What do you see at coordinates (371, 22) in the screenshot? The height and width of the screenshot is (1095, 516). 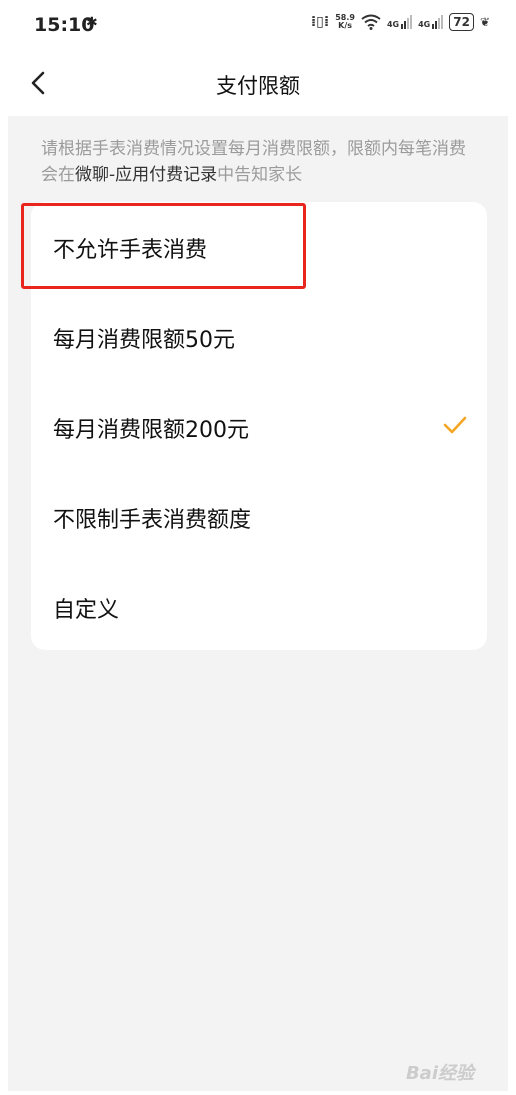 I see `wifi-icon` at bounding box center [371, 22].